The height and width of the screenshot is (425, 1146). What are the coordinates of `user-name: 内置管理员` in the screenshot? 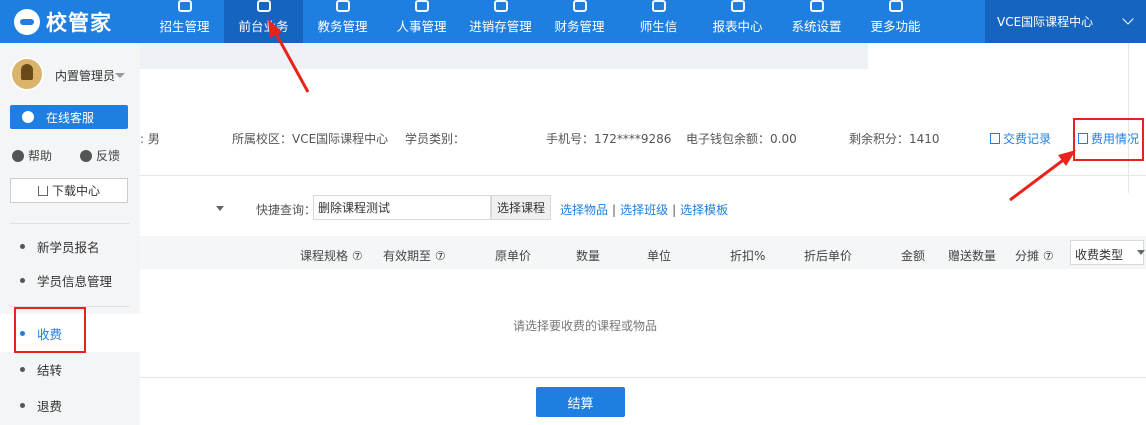 It's located at (85, 75).